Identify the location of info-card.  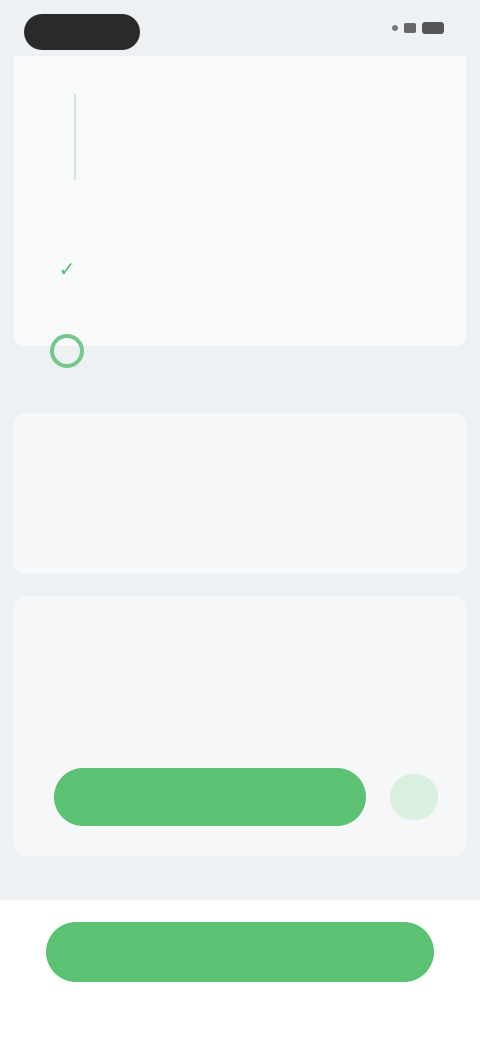
(240, 494).